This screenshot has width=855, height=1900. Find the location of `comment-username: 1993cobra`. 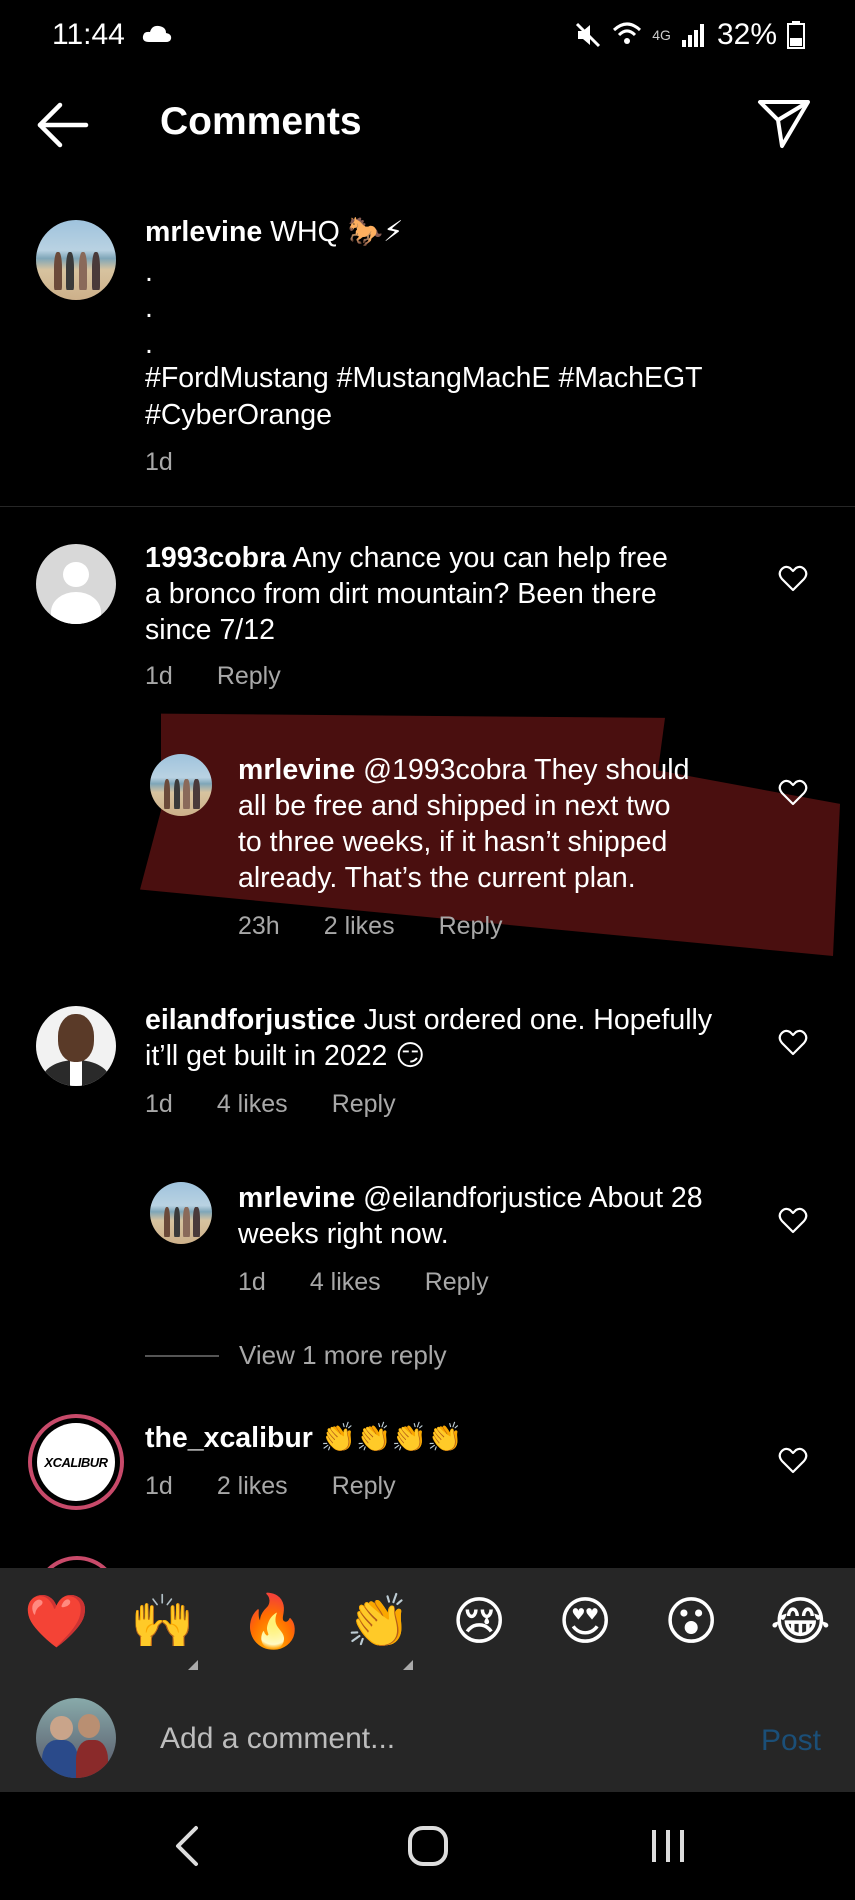

comment-username: 1993cobra is located at coordinates (215, 558).